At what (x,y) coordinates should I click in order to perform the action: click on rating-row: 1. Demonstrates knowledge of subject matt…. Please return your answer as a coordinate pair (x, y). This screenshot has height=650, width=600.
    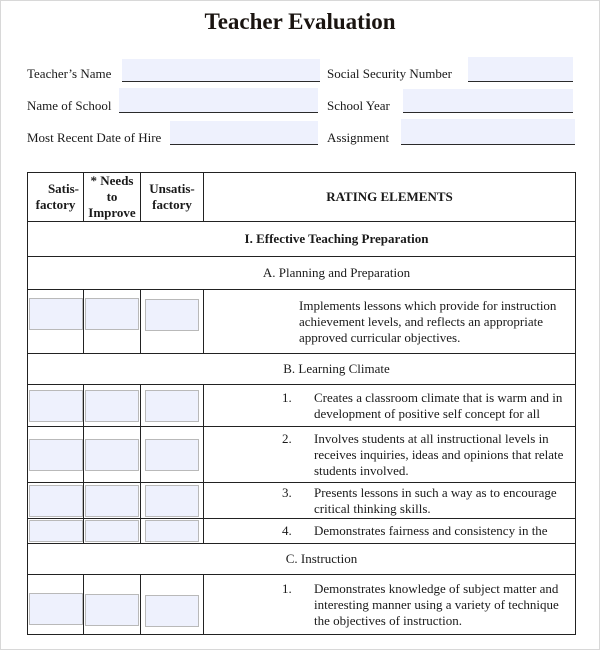
    Looking at the image, I should click on (301, 604).